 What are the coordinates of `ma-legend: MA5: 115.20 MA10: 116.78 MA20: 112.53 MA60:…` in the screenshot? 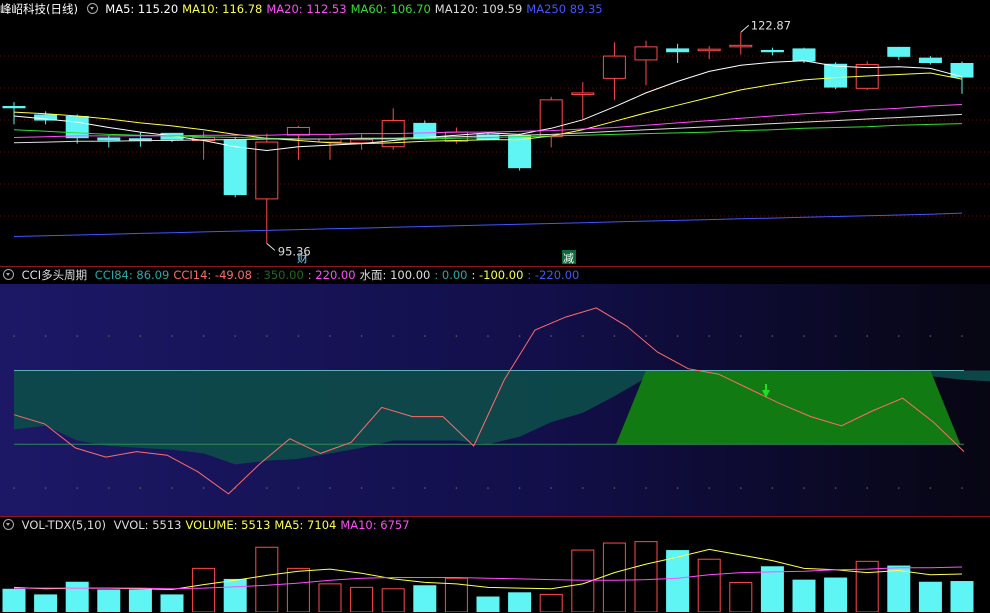 It's located at (355, 9).